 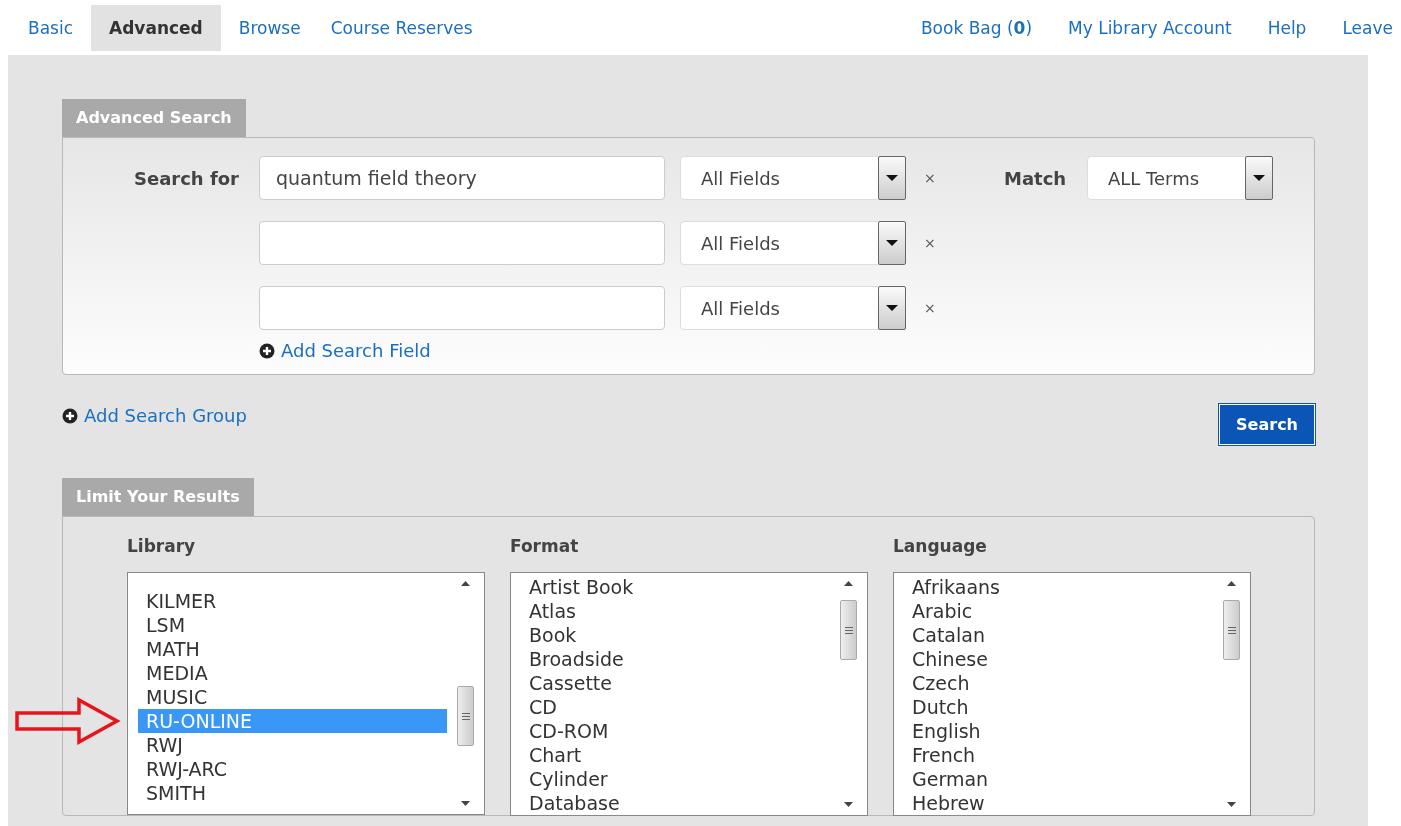 What do you see at coordinates (675, 611) in the screenshot?
I see `list-option: Atlas` at bounding box center [675, 611].